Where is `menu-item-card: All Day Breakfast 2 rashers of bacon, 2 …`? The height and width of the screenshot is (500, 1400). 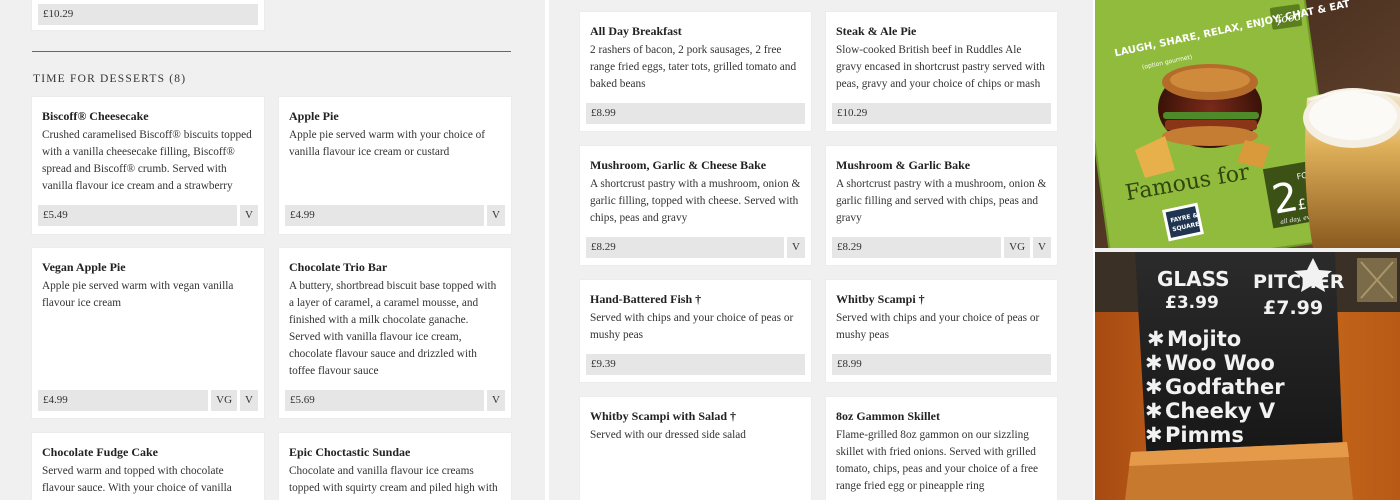
menu-item-card: All Day Breakfast 2 rashers of bacon, 2 … is located at coordinates (695, 71).